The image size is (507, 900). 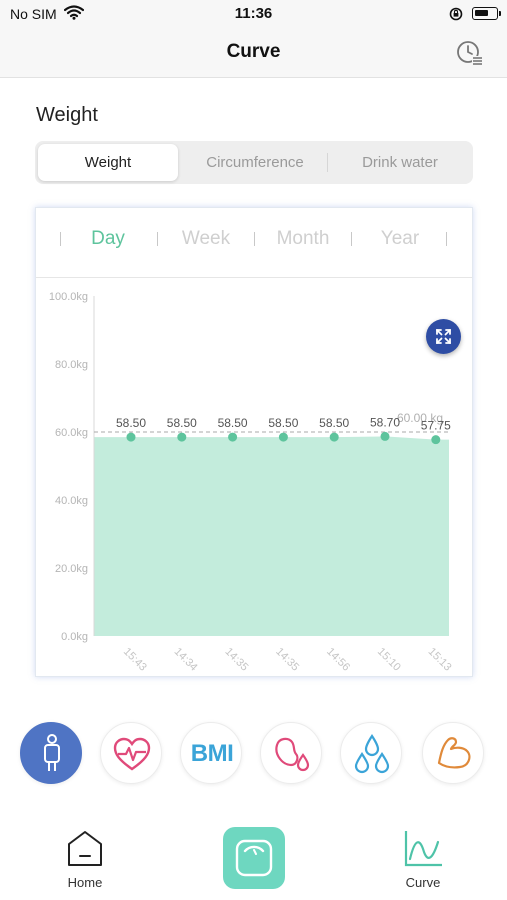 I want to click on segment-divider, so click(x=327, y=162).